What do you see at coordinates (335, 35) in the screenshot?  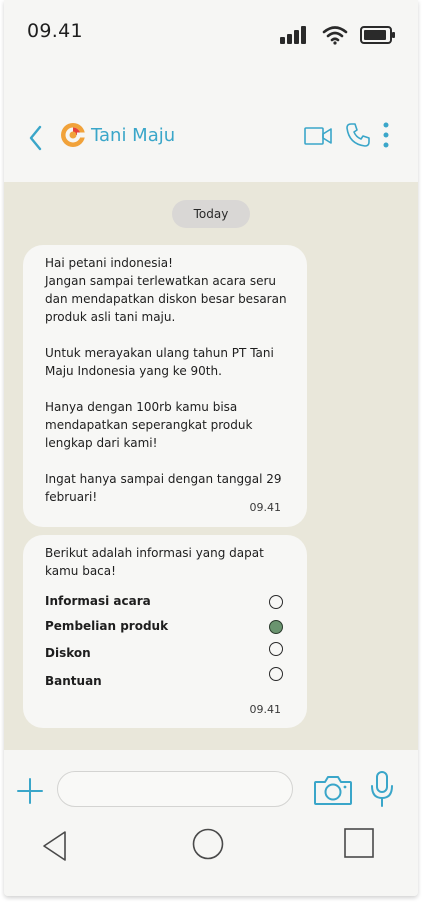 I see `wifi-icon` at bounding box center [335, 35].